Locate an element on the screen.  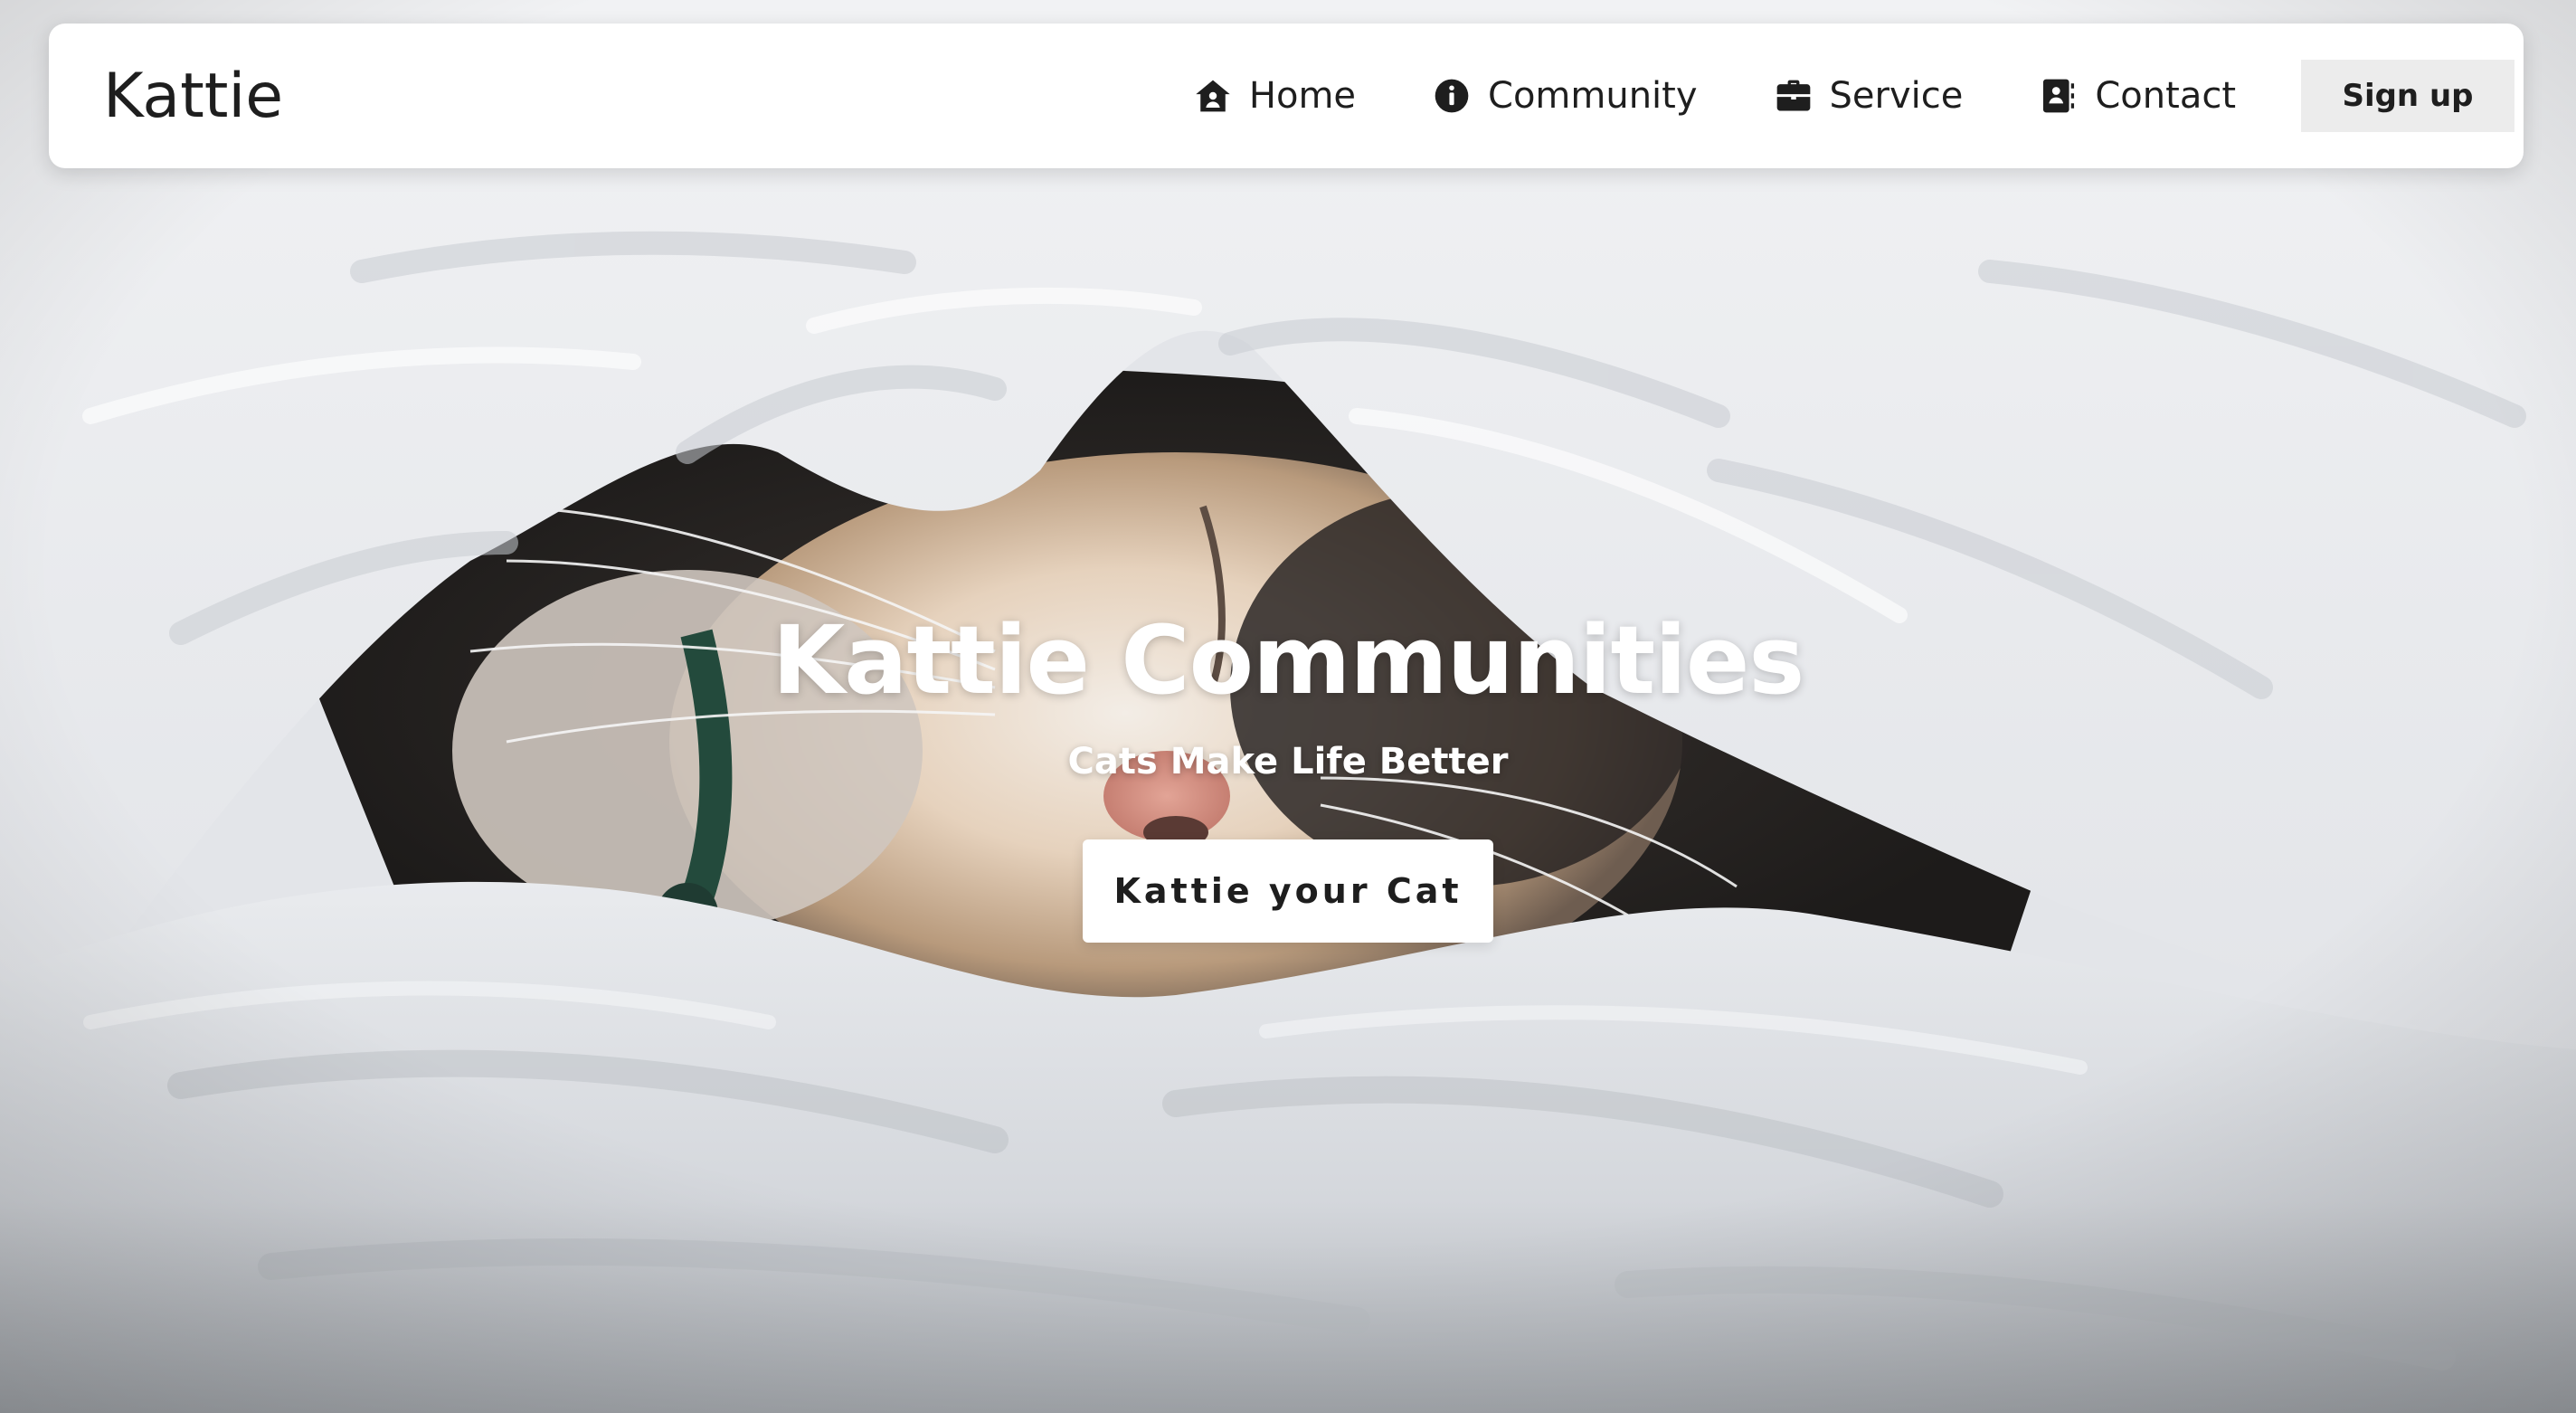
nav-item-label: Service is located at coordinates (1897, 96).